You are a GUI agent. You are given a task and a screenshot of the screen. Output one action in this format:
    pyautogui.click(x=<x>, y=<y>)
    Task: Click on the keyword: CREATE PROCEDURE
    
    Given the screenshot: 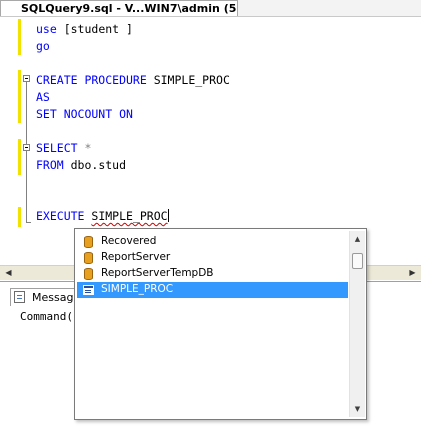 What is the action you would take?
    pyautogui.click(x=91, y=80)
    